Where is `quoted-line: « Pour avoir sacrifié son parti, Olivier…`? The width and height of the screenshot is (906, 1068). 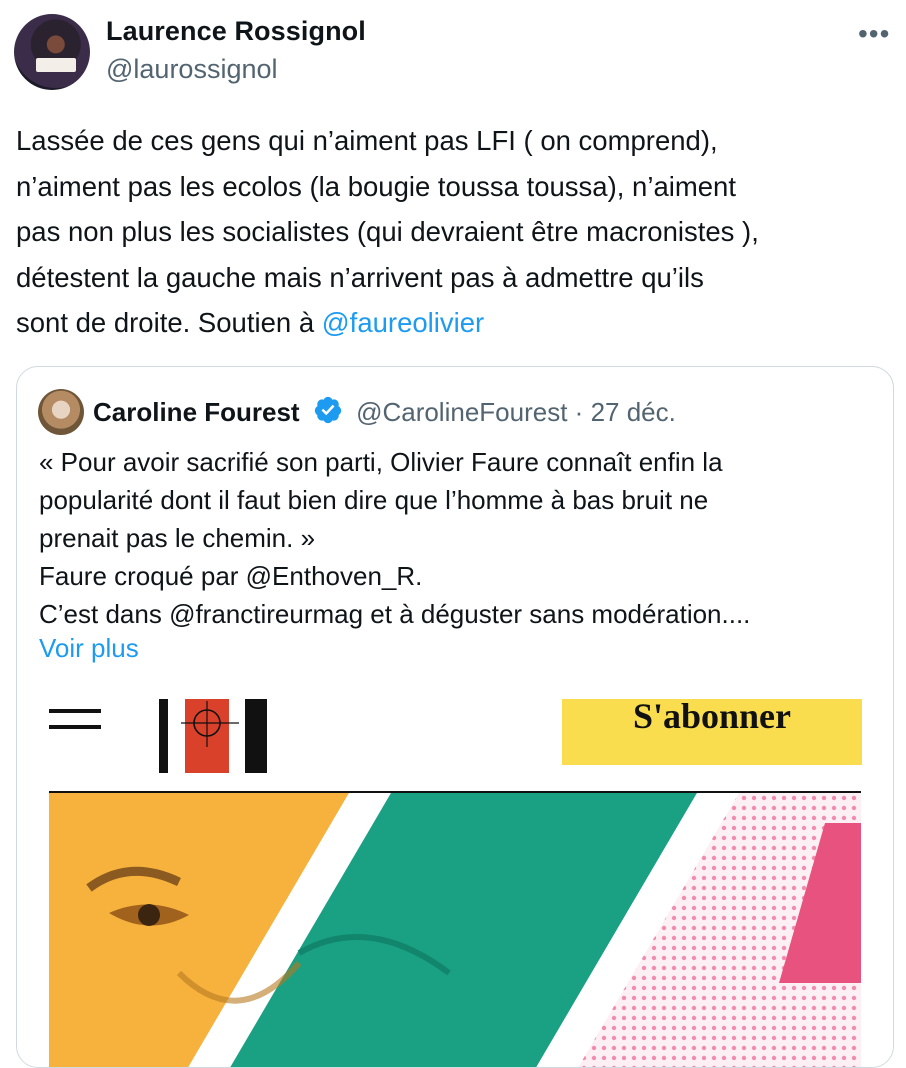
quoted-line: « Pour avoir sacrifié son parti, Olivier… is located at coordinates (381, 462).